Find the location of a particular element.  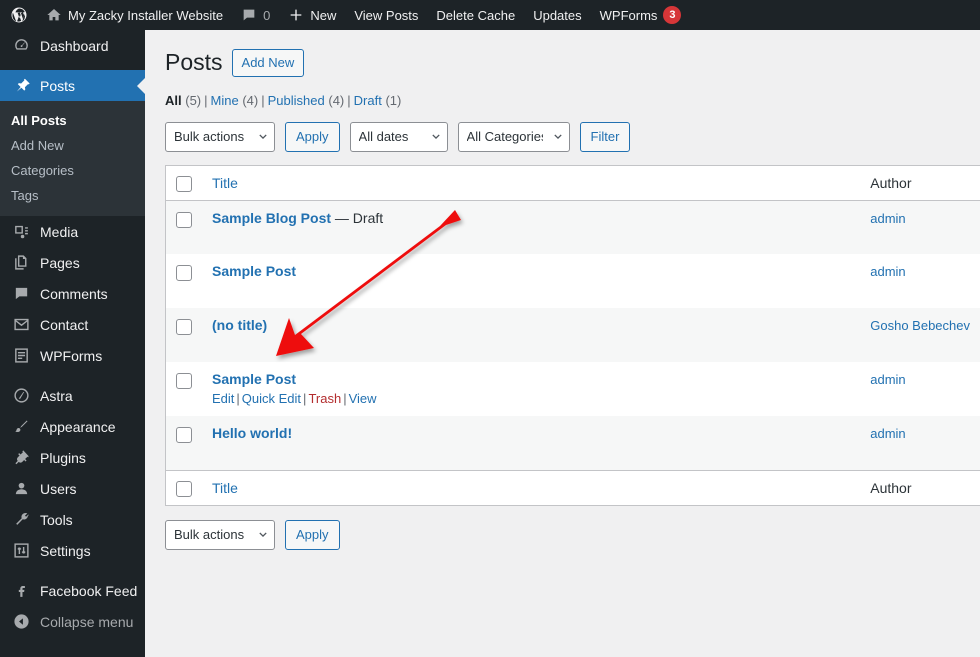

sidebar-item-media: Media is located at coordinates (72, 231).